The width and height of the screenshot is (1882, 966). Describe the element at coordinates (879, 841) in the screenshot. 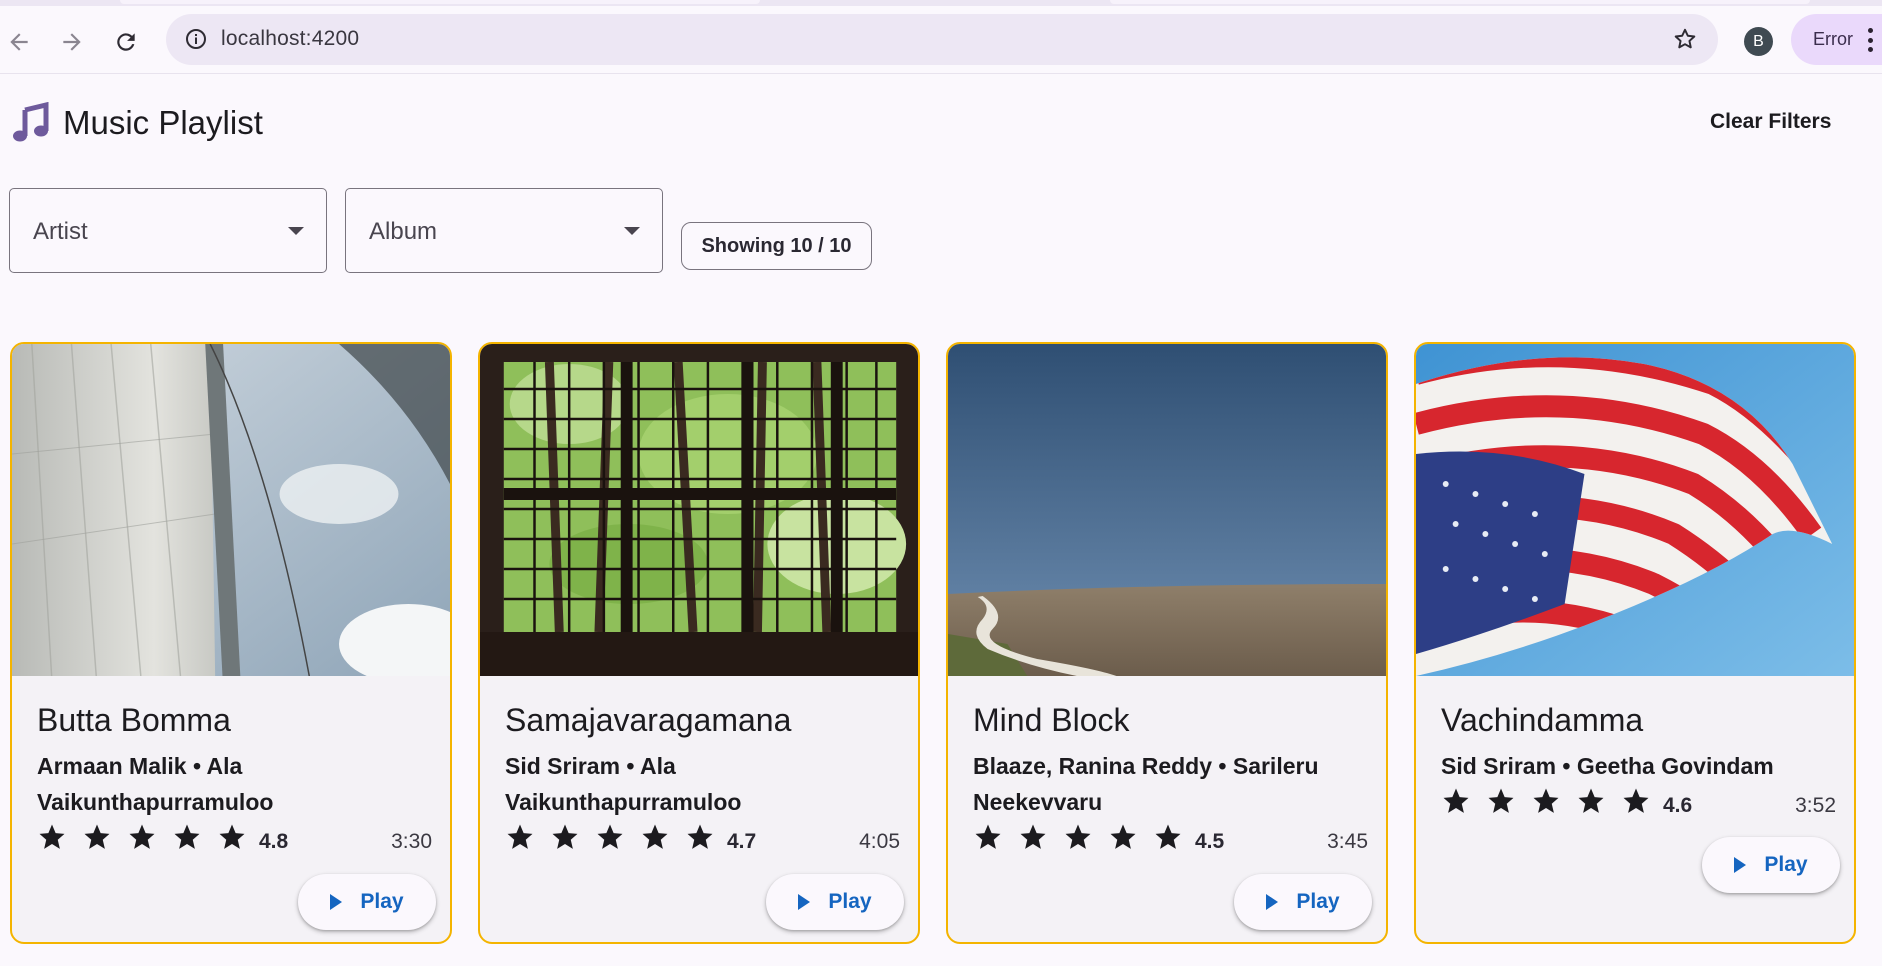

I see `song-duration: 4:05` at that location.